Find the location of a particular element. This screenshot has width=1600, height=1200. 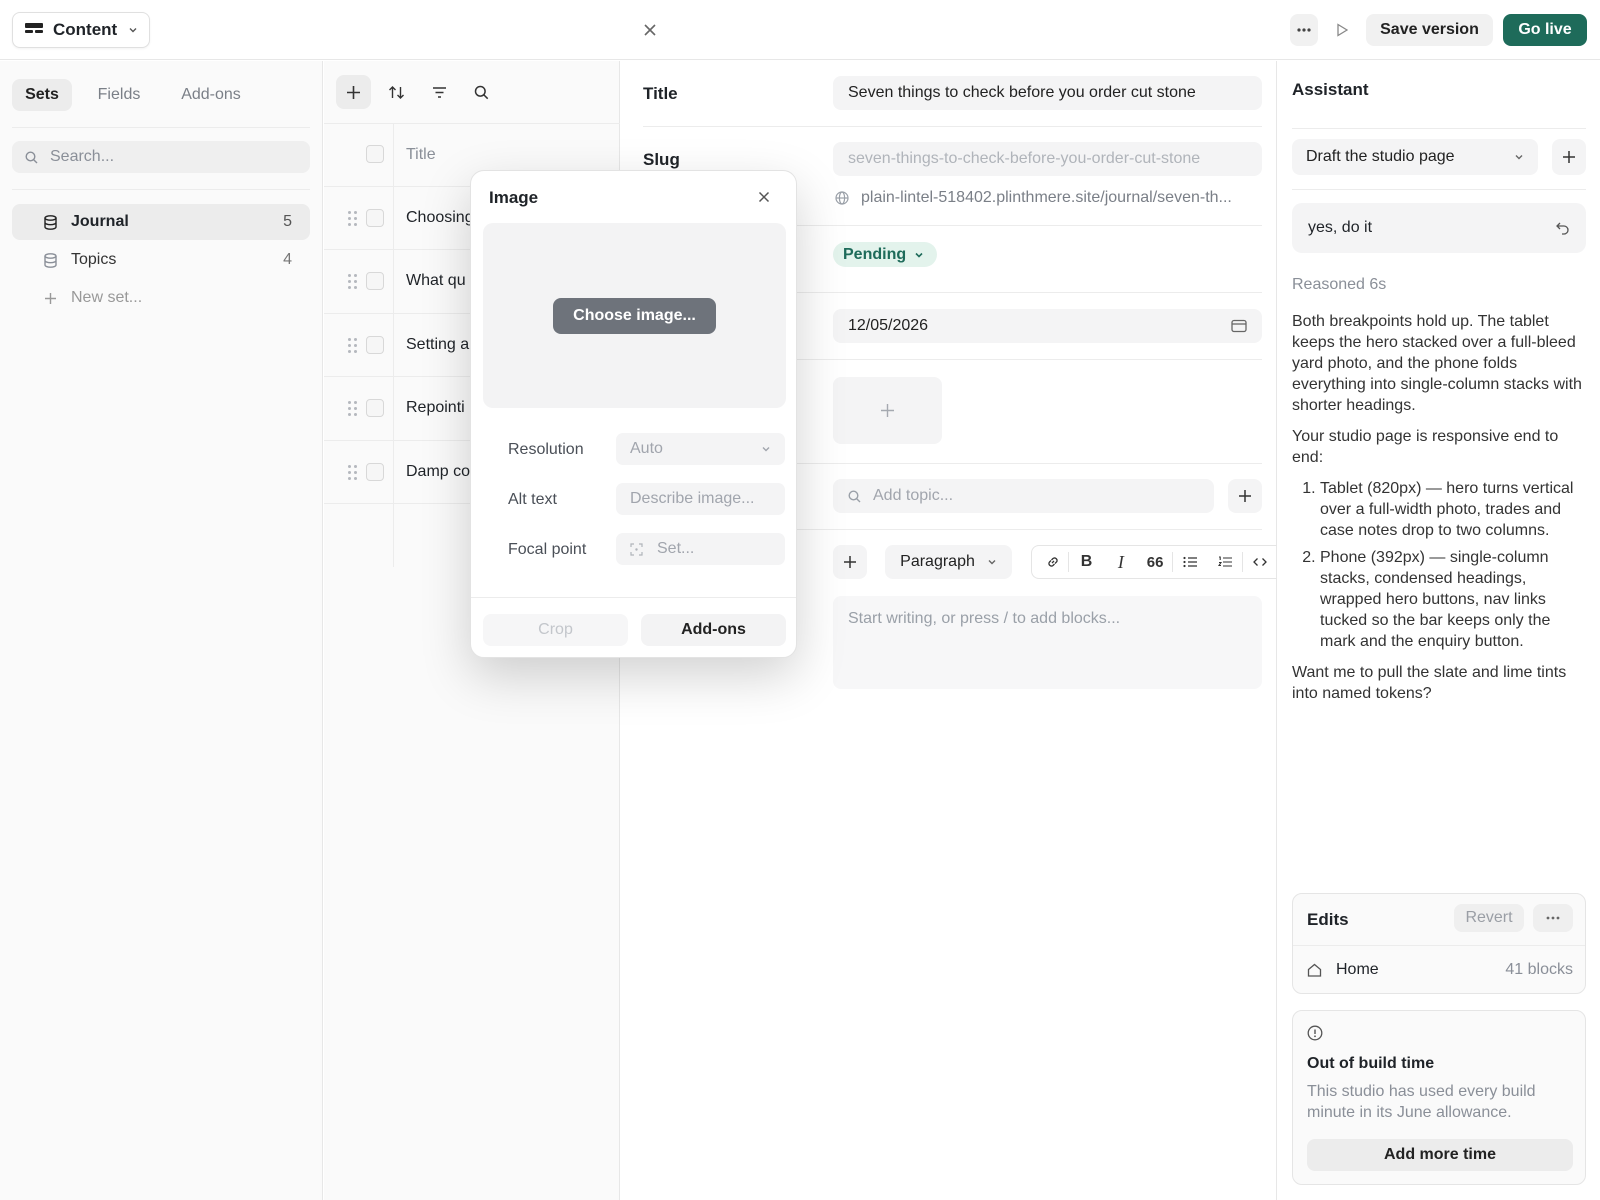

tab-addons: Add-ons is located at coordinates (211, 95).